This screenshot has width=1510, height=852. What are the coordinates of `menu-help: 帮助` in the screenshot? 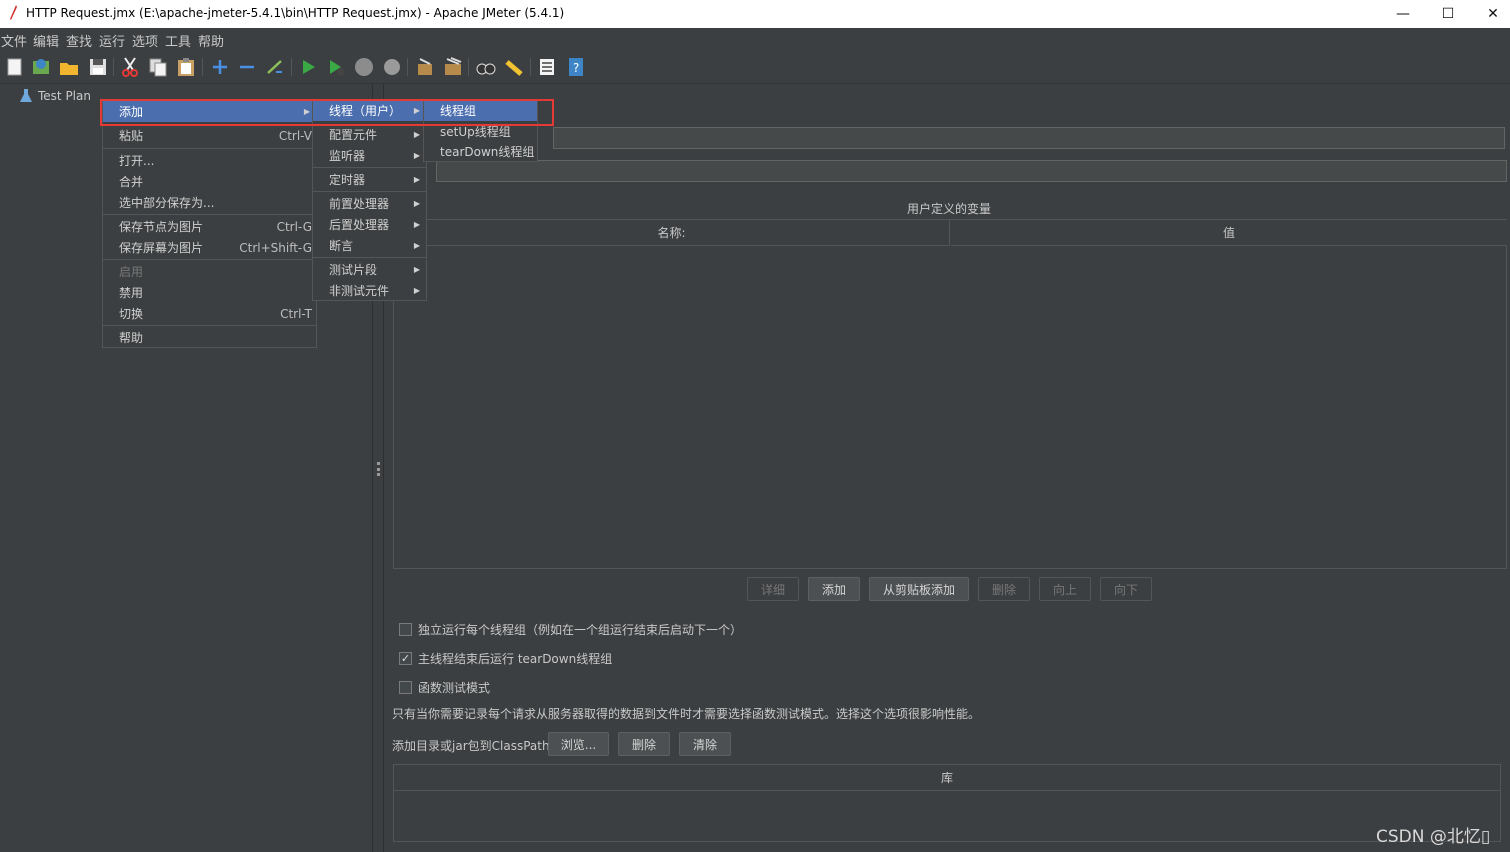 It's located at (211, 40).